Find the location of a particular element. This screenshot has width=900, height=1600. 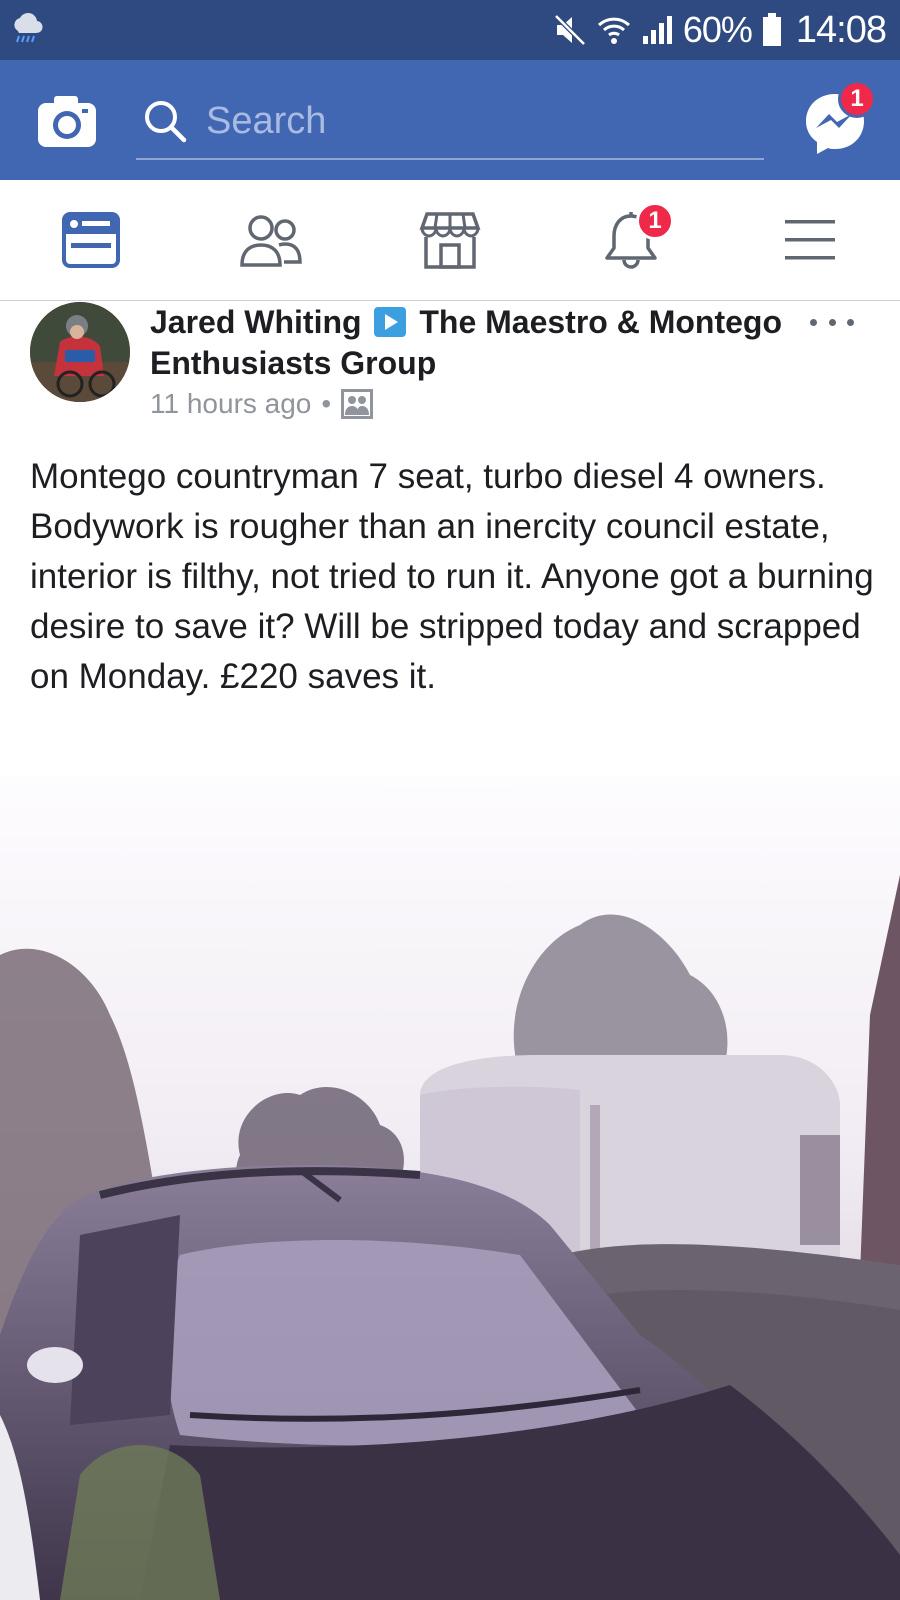

camera-icon is located at coordinates (67, 121).